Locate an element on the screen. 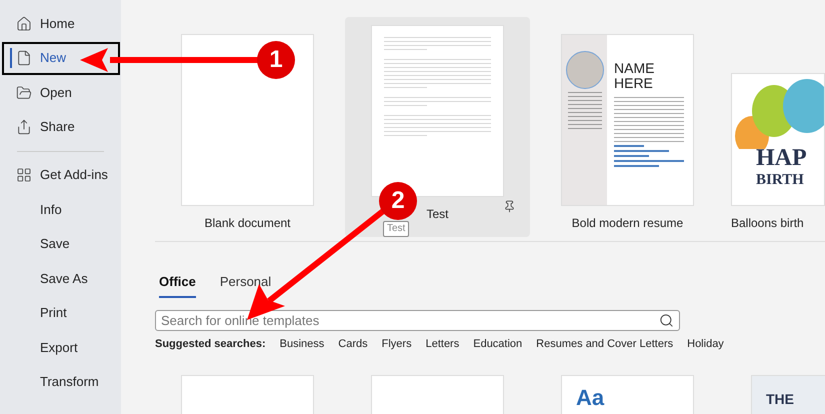 The image size is (825, 414). sidebar-item: Home is located at coordinates (61, 23).